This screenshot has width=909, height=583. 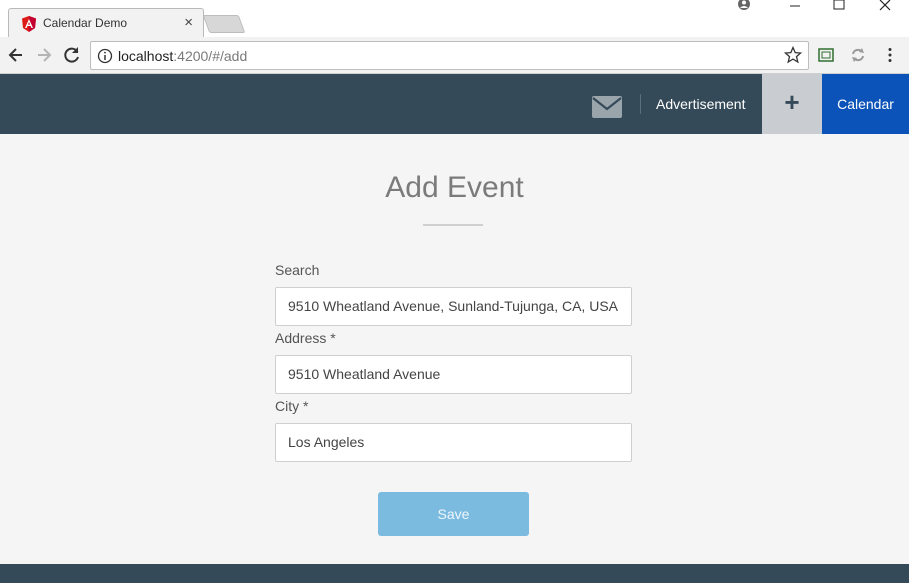 I want to click on new-tab-button, so click(x=224, y=24).